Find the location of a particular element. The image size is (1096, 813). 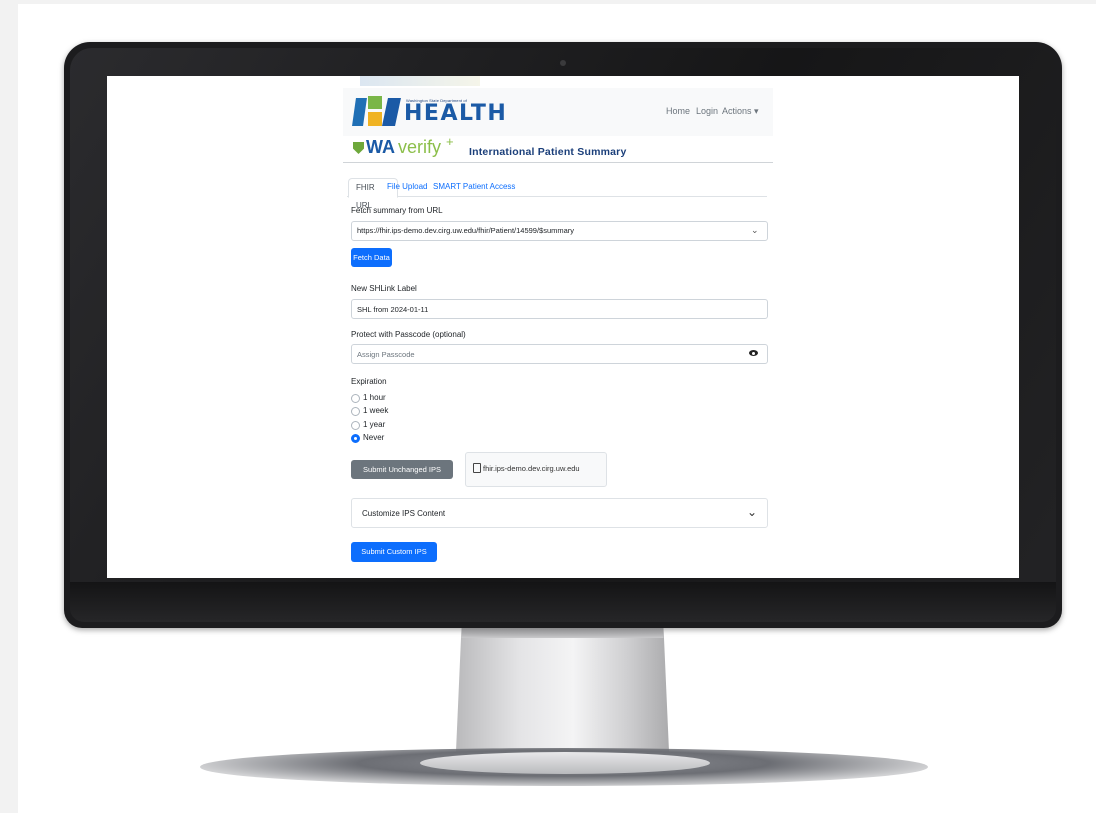

page-title: International Patient Summary is located at coordinates (548, 152).